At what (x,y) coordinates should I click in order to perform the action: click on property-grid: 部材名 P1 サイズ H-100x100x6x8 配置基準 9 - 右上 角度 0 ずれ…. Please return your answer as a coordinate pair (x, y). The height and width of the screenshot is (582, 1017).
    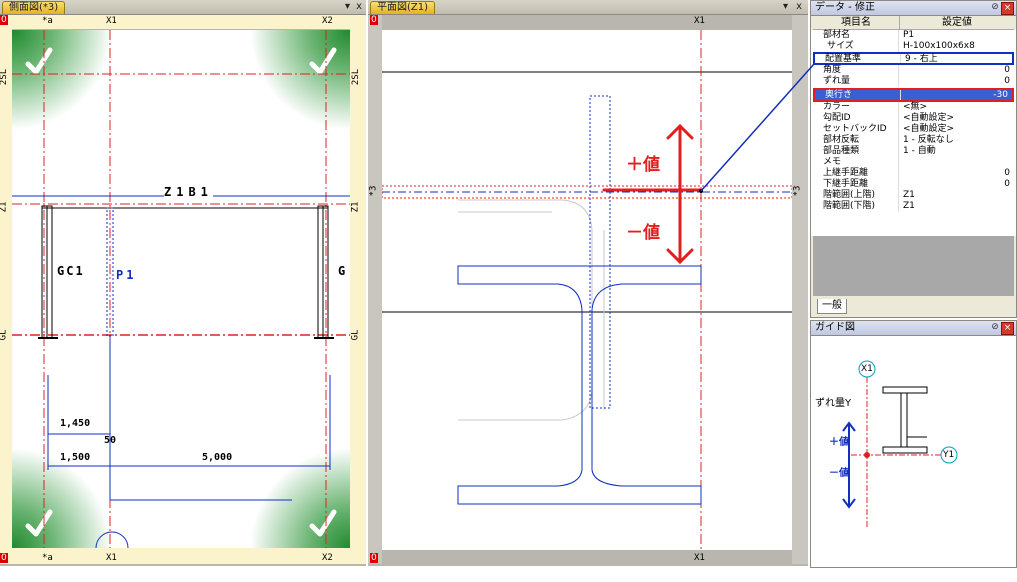
    Looking at the image, I should click on (913, 133).